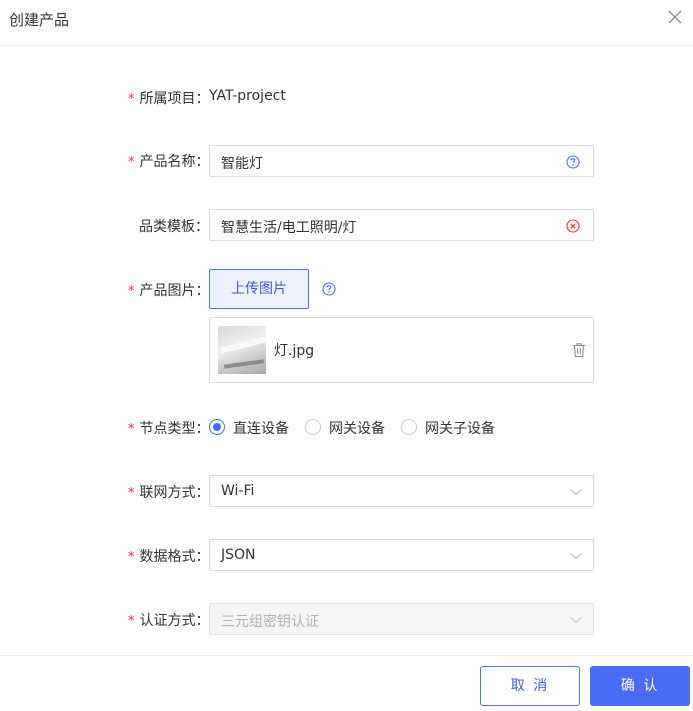 The height and width of the screenshot is (711, 693). What do you see at coordinates (401, 491) in the screenshot?
I see `network-select: Wi-Fi` at bounding box center [401, 491].